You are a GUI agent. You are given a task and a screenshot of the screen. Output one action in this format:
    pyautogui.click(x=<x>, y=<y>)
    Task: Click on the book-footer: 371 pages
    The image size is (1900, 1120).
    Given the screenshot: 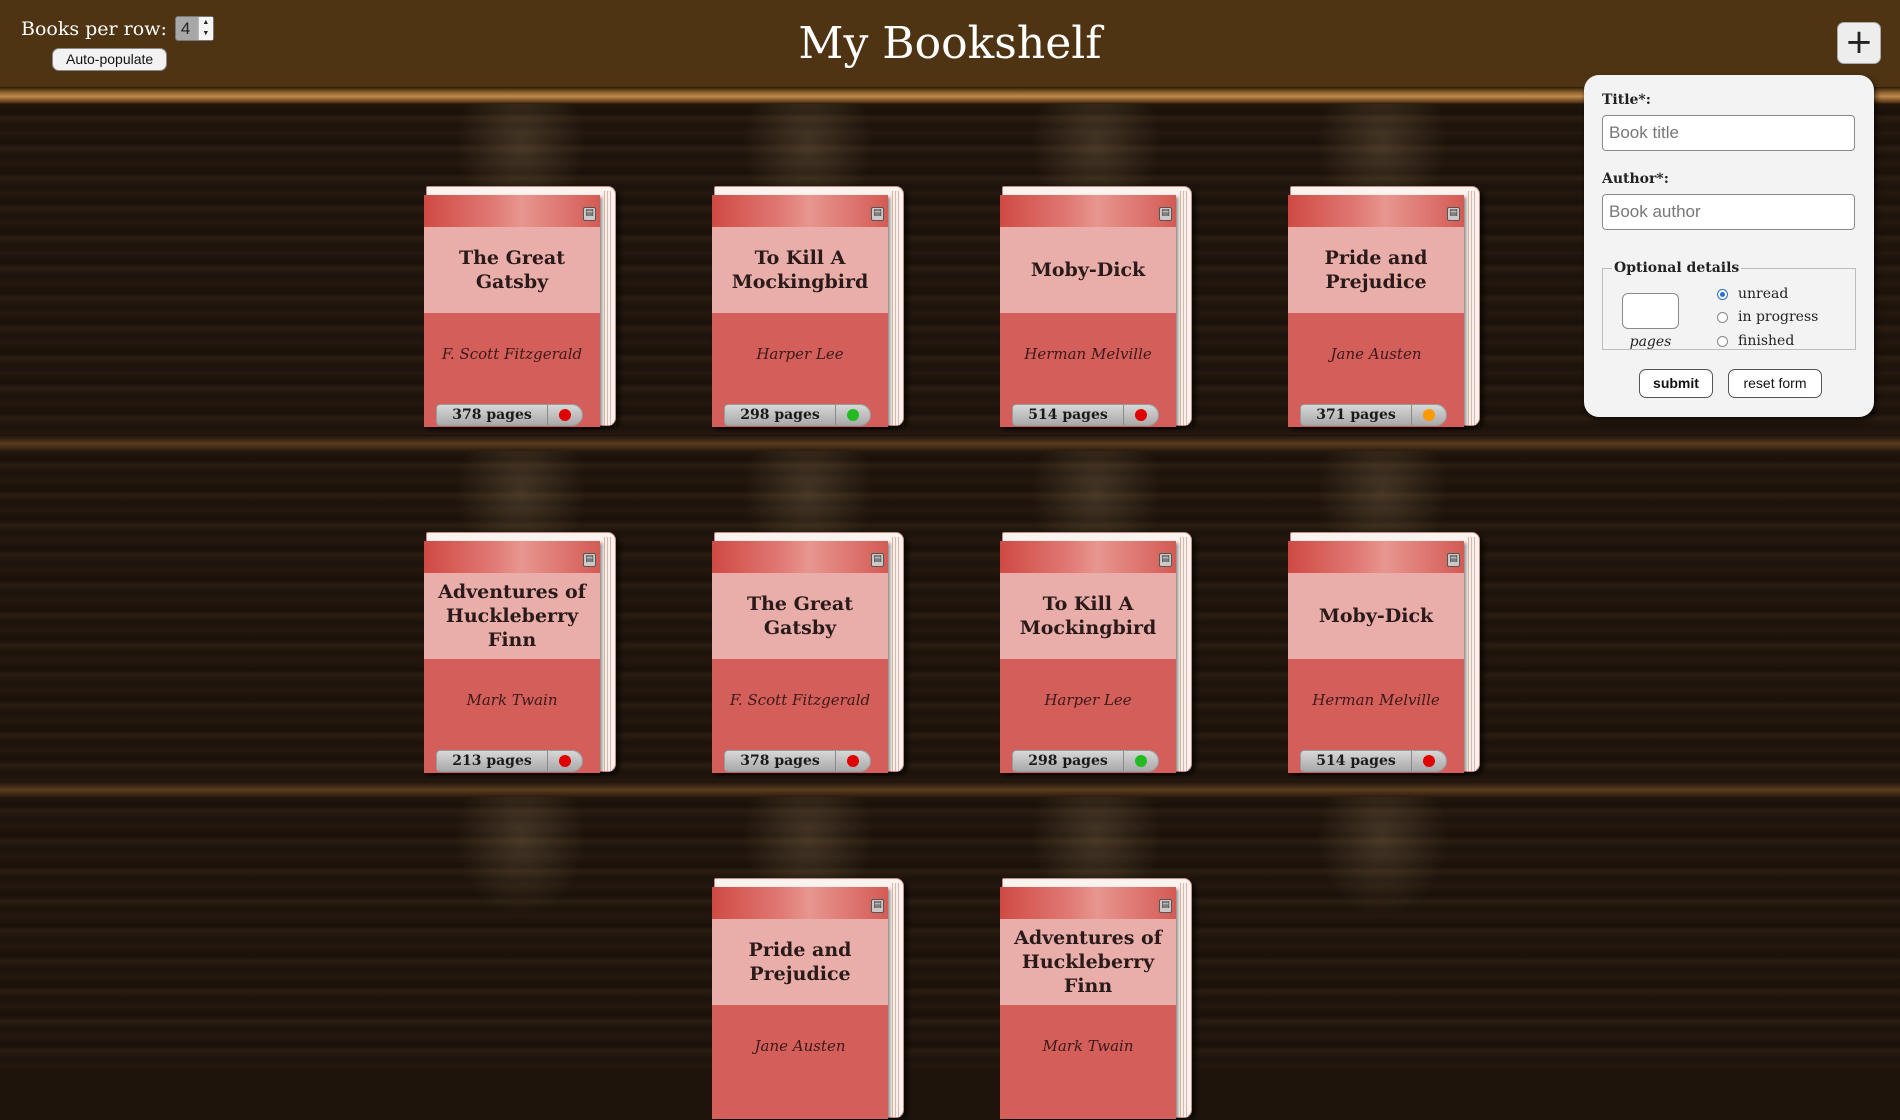 What is the action you would take?
    pyautogui.click(x=1373, y=415)
    